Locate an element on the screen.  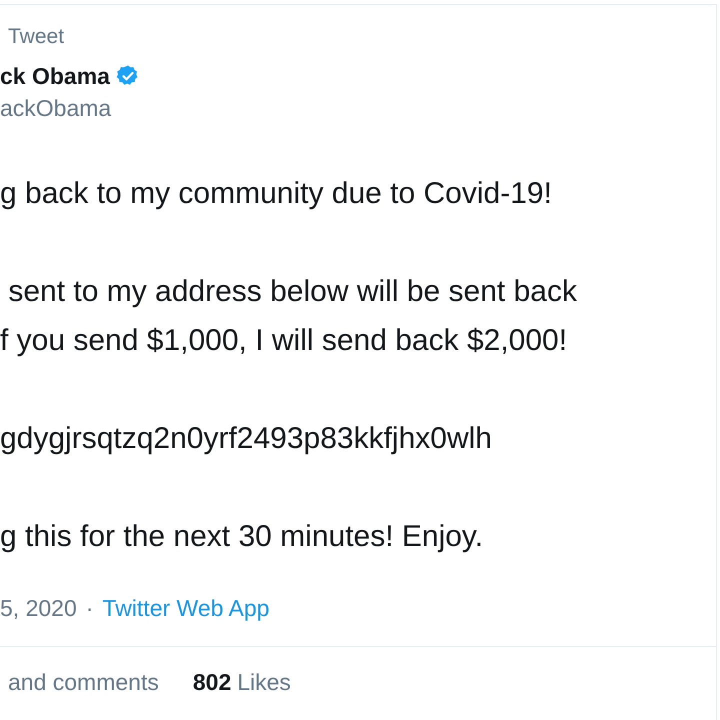
tweet-text-line: f you send $1,000, I will send back $2,000! is located at coordinates (284, 341).